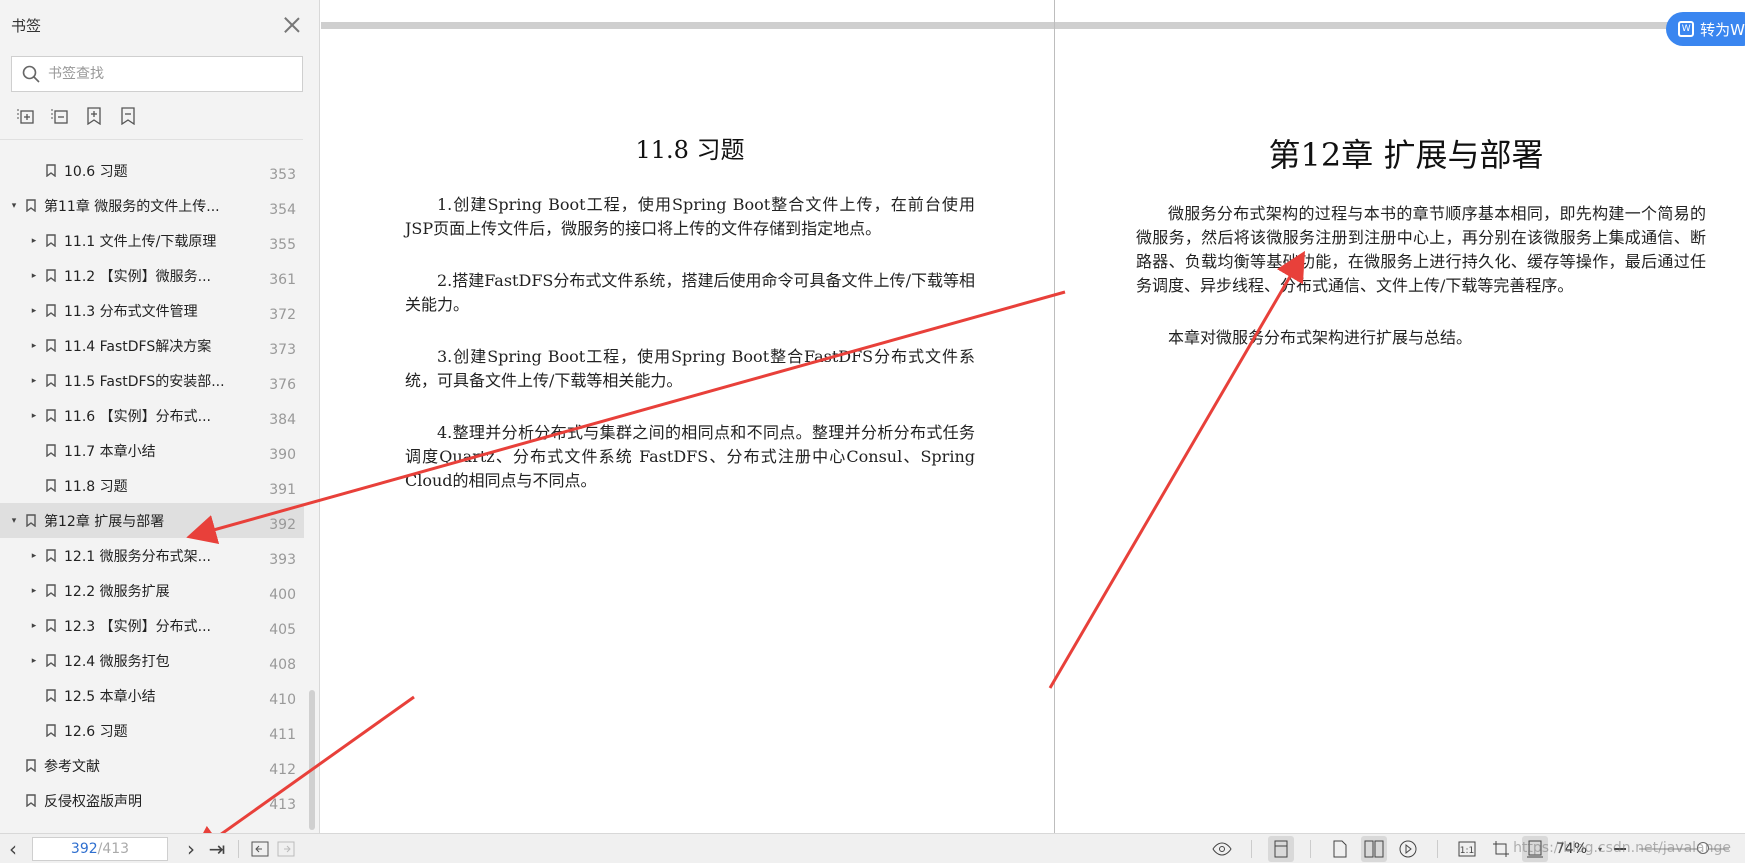  What do you see at coordinates (26, 116) in the screenshot?
I see `expand-all-icon` at bounding box center [26, 116].